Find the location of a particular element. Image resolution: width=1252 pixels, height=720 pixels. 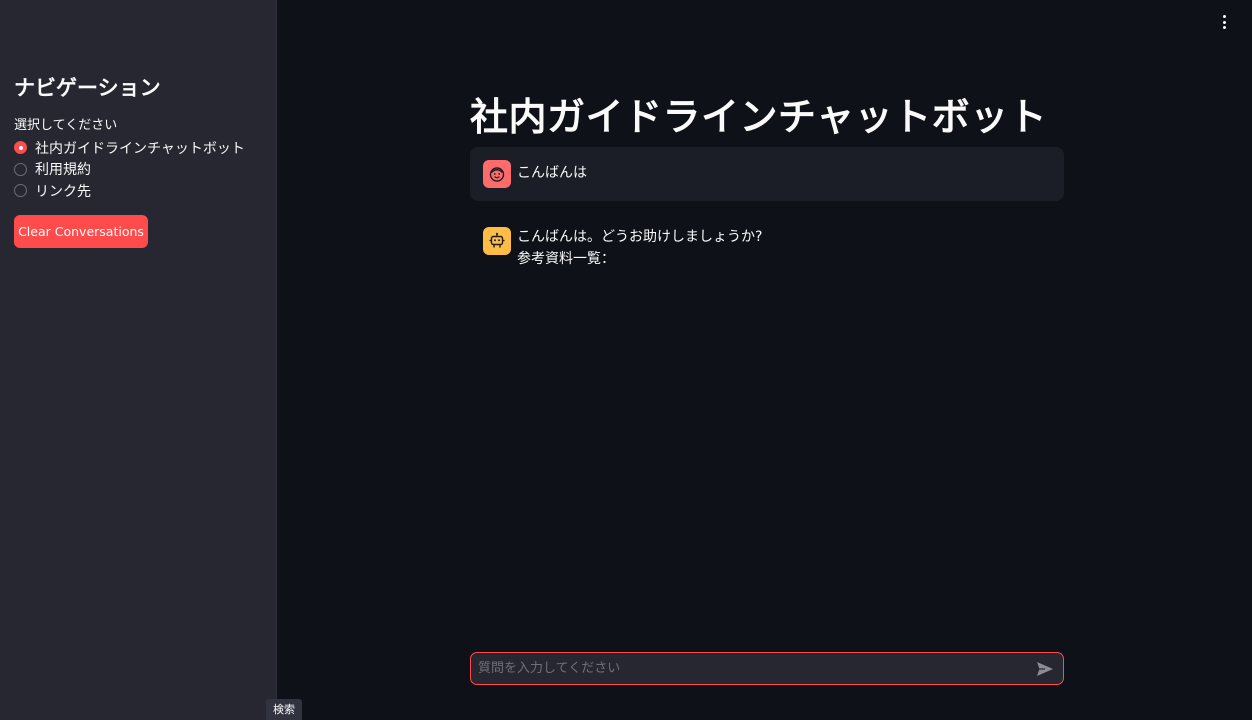

chat-input-container is located at coordinates (767, 668).